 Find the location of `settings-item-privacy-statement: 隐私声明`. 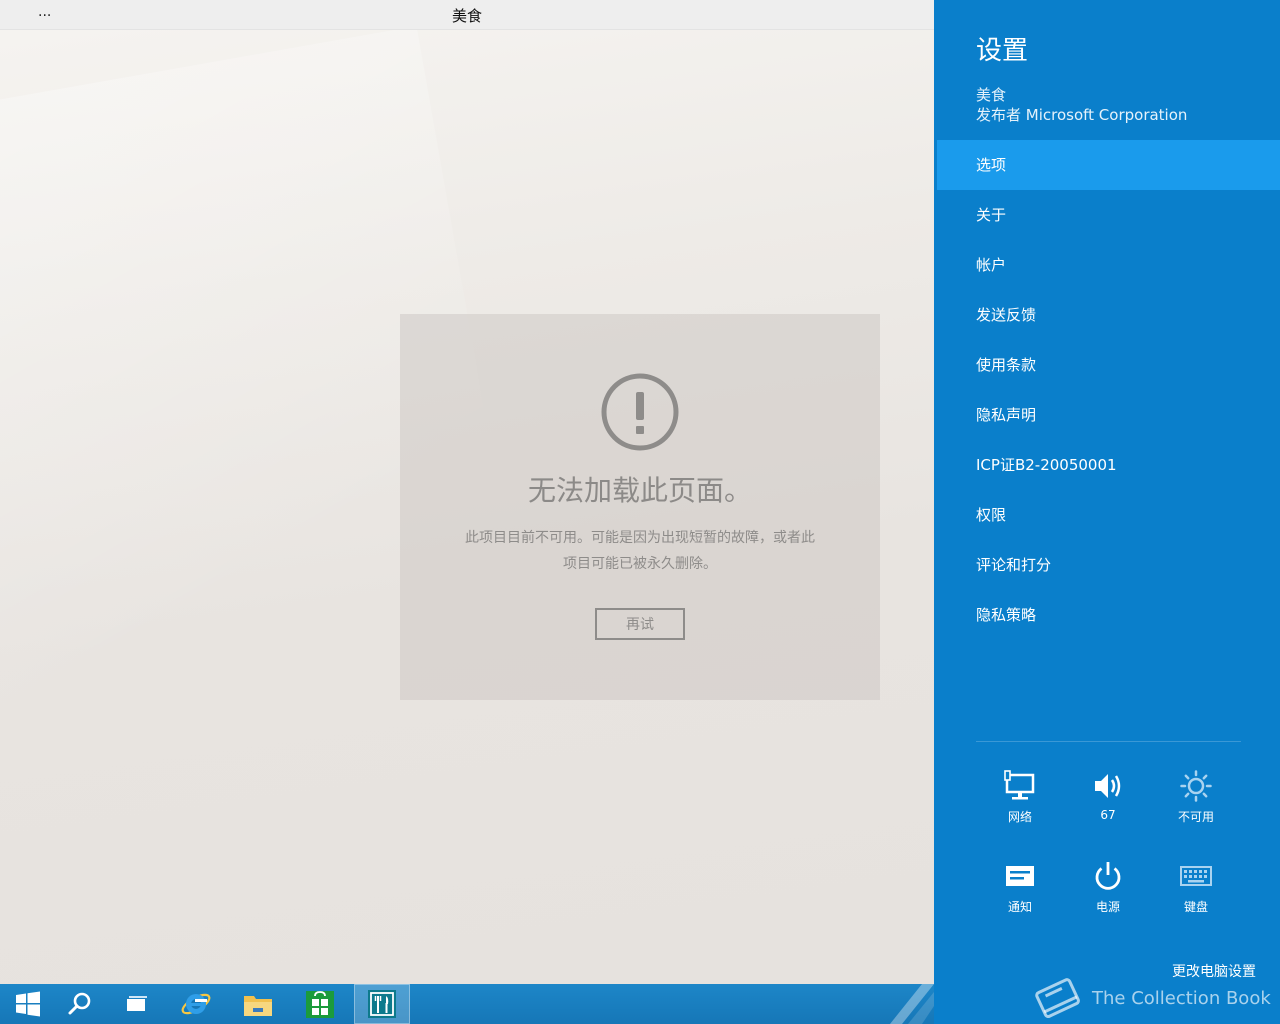

settings-item-privacy-statement: 隐私声明 is located at coordinates (1108, 415).